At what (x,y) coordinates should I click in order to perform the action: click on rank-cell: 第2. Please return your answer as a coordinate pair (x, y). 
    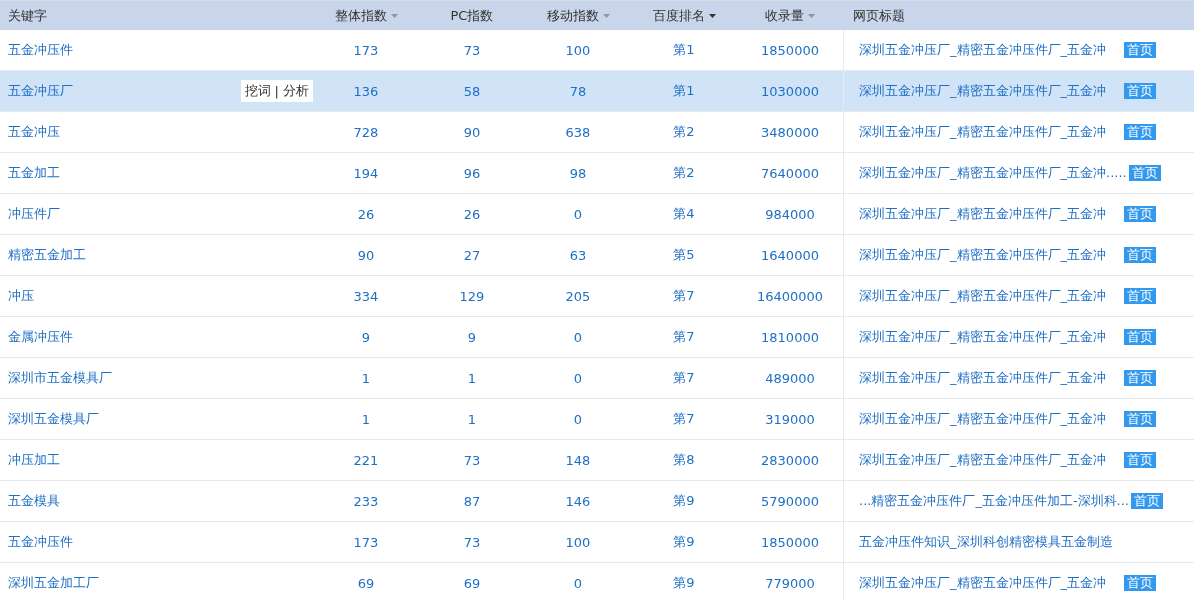
    Looking at the image, I should click on (684, 173).